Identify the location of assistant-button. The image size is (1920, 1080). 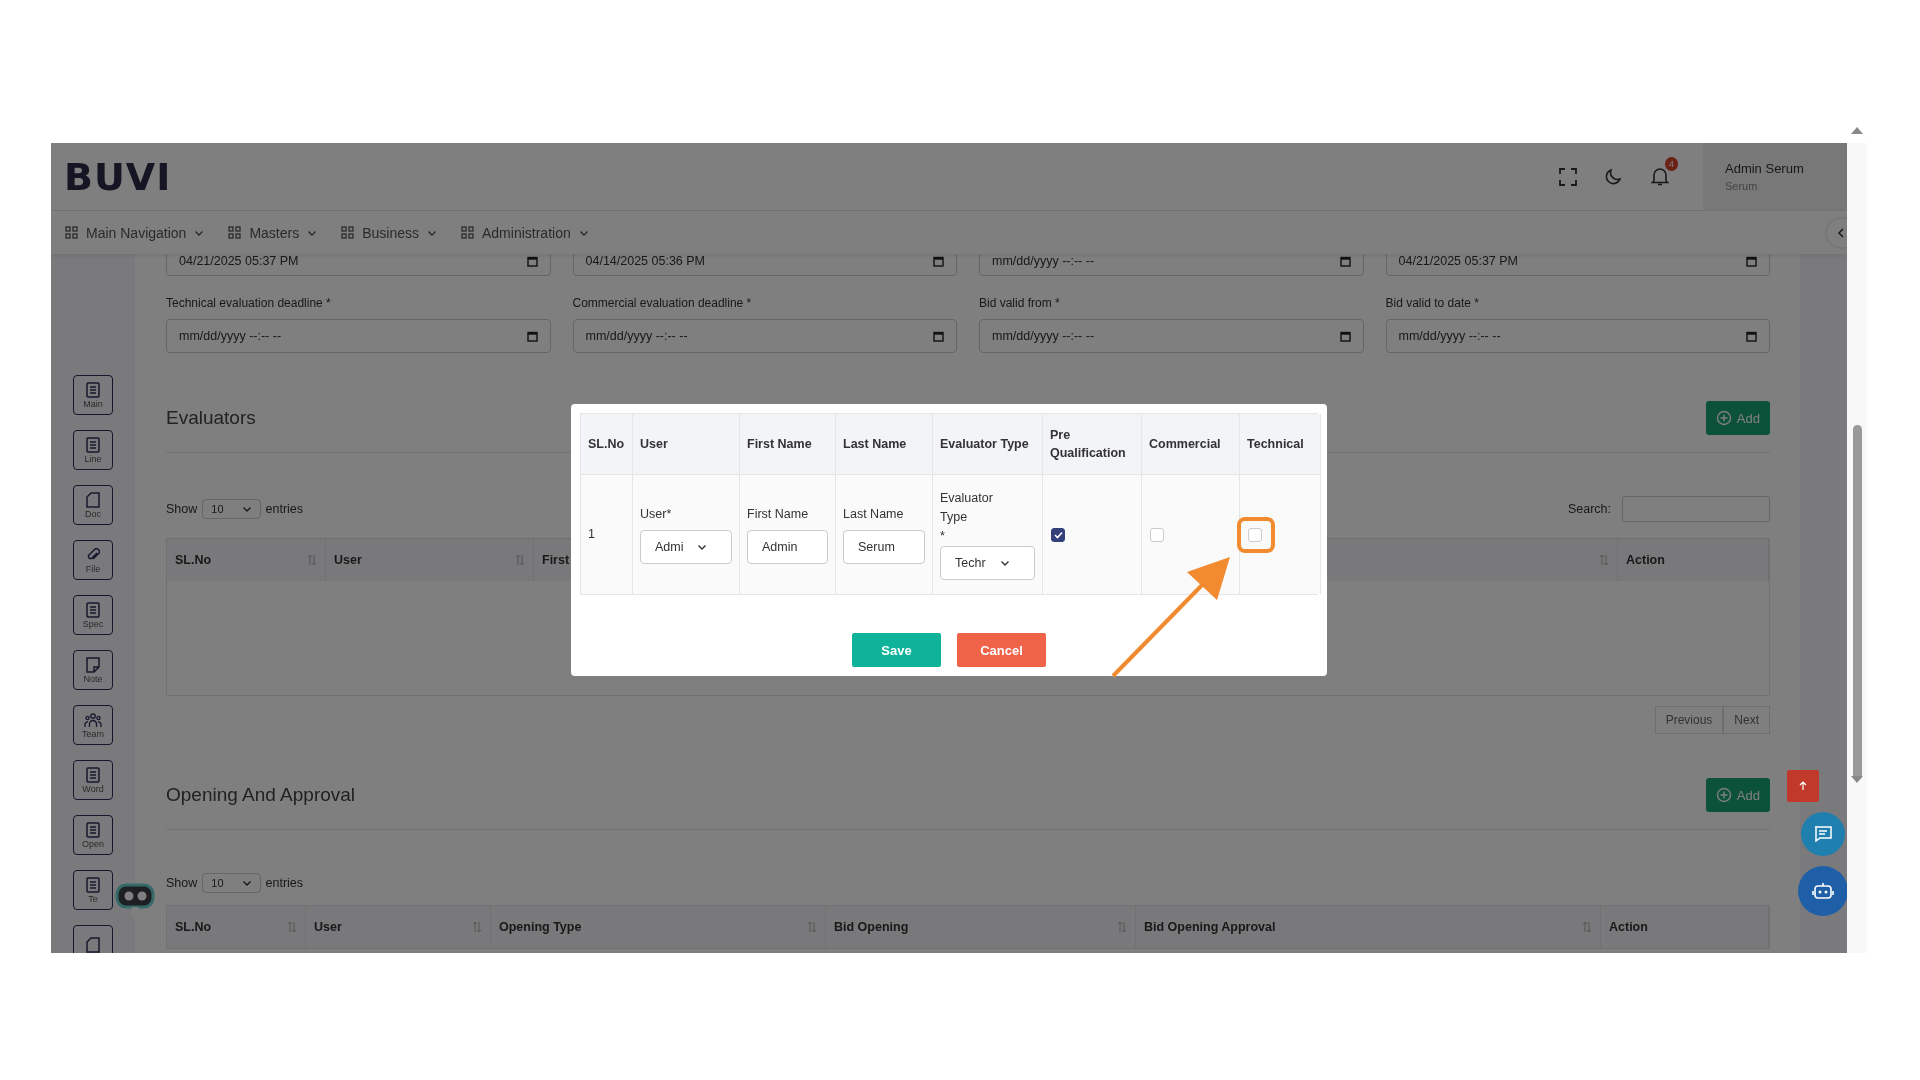
(1822, 891).